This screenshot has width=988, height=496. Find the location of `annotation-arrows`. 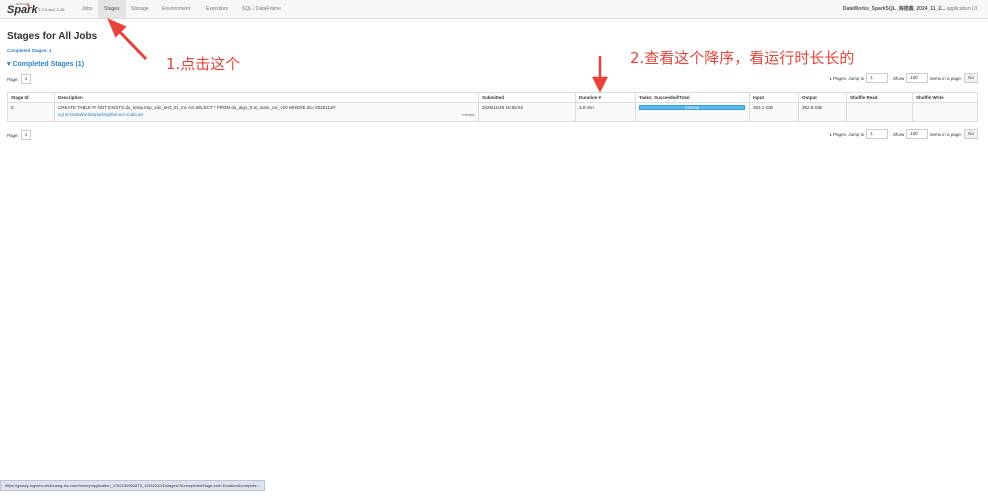

annotation-arrows is located at coordinates (358, 55).